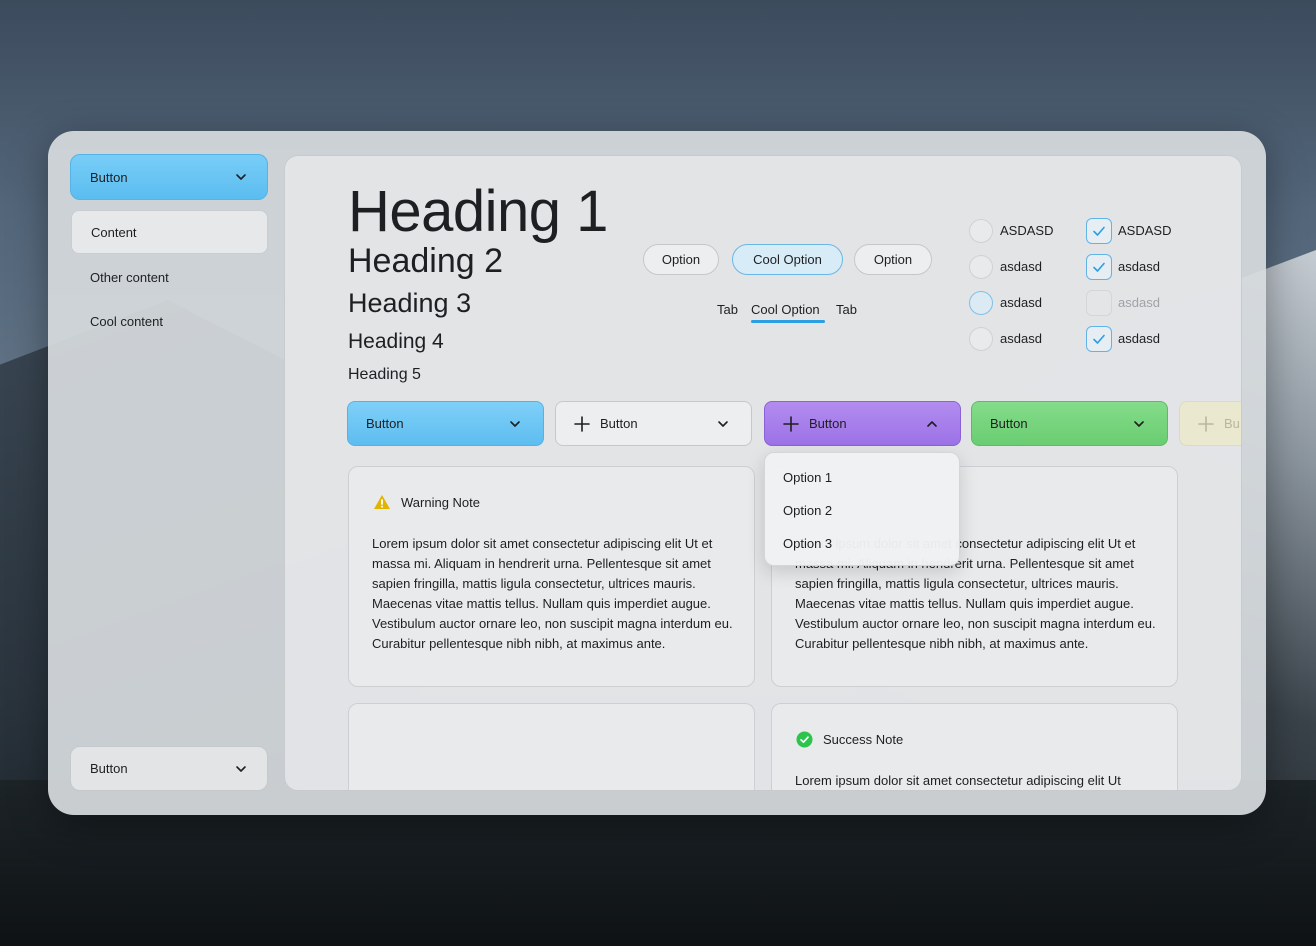  Describe the element at coordinates (1099, 303) in the screenshot. I see `checkbox-disabled` at that location.